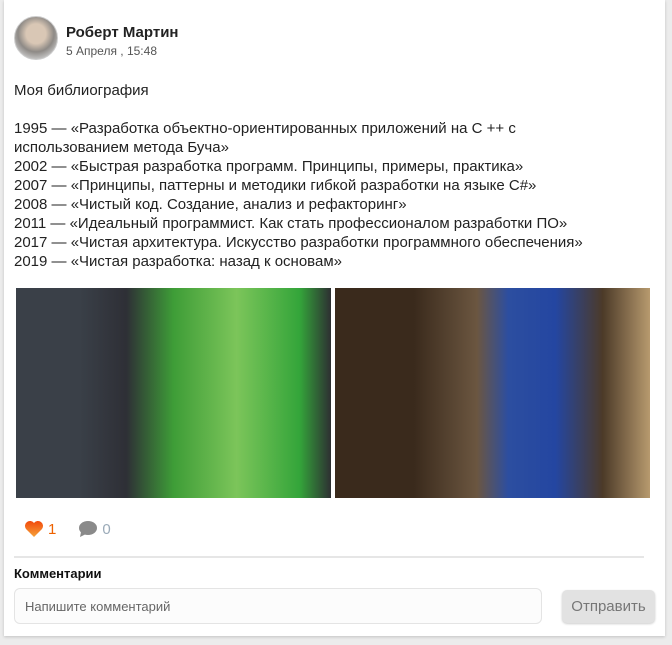  Describe the element at coordinates (52, 529) in the screenshot. I see `like-count: 1` at that location.